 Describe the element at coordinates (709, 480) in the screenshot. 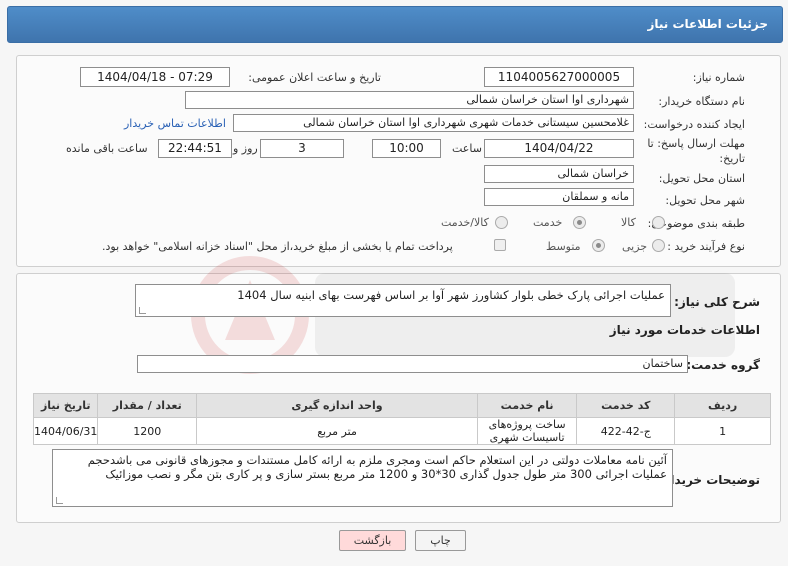

I see `buyer-notes-label: توضیحات خریدار:` at that location.